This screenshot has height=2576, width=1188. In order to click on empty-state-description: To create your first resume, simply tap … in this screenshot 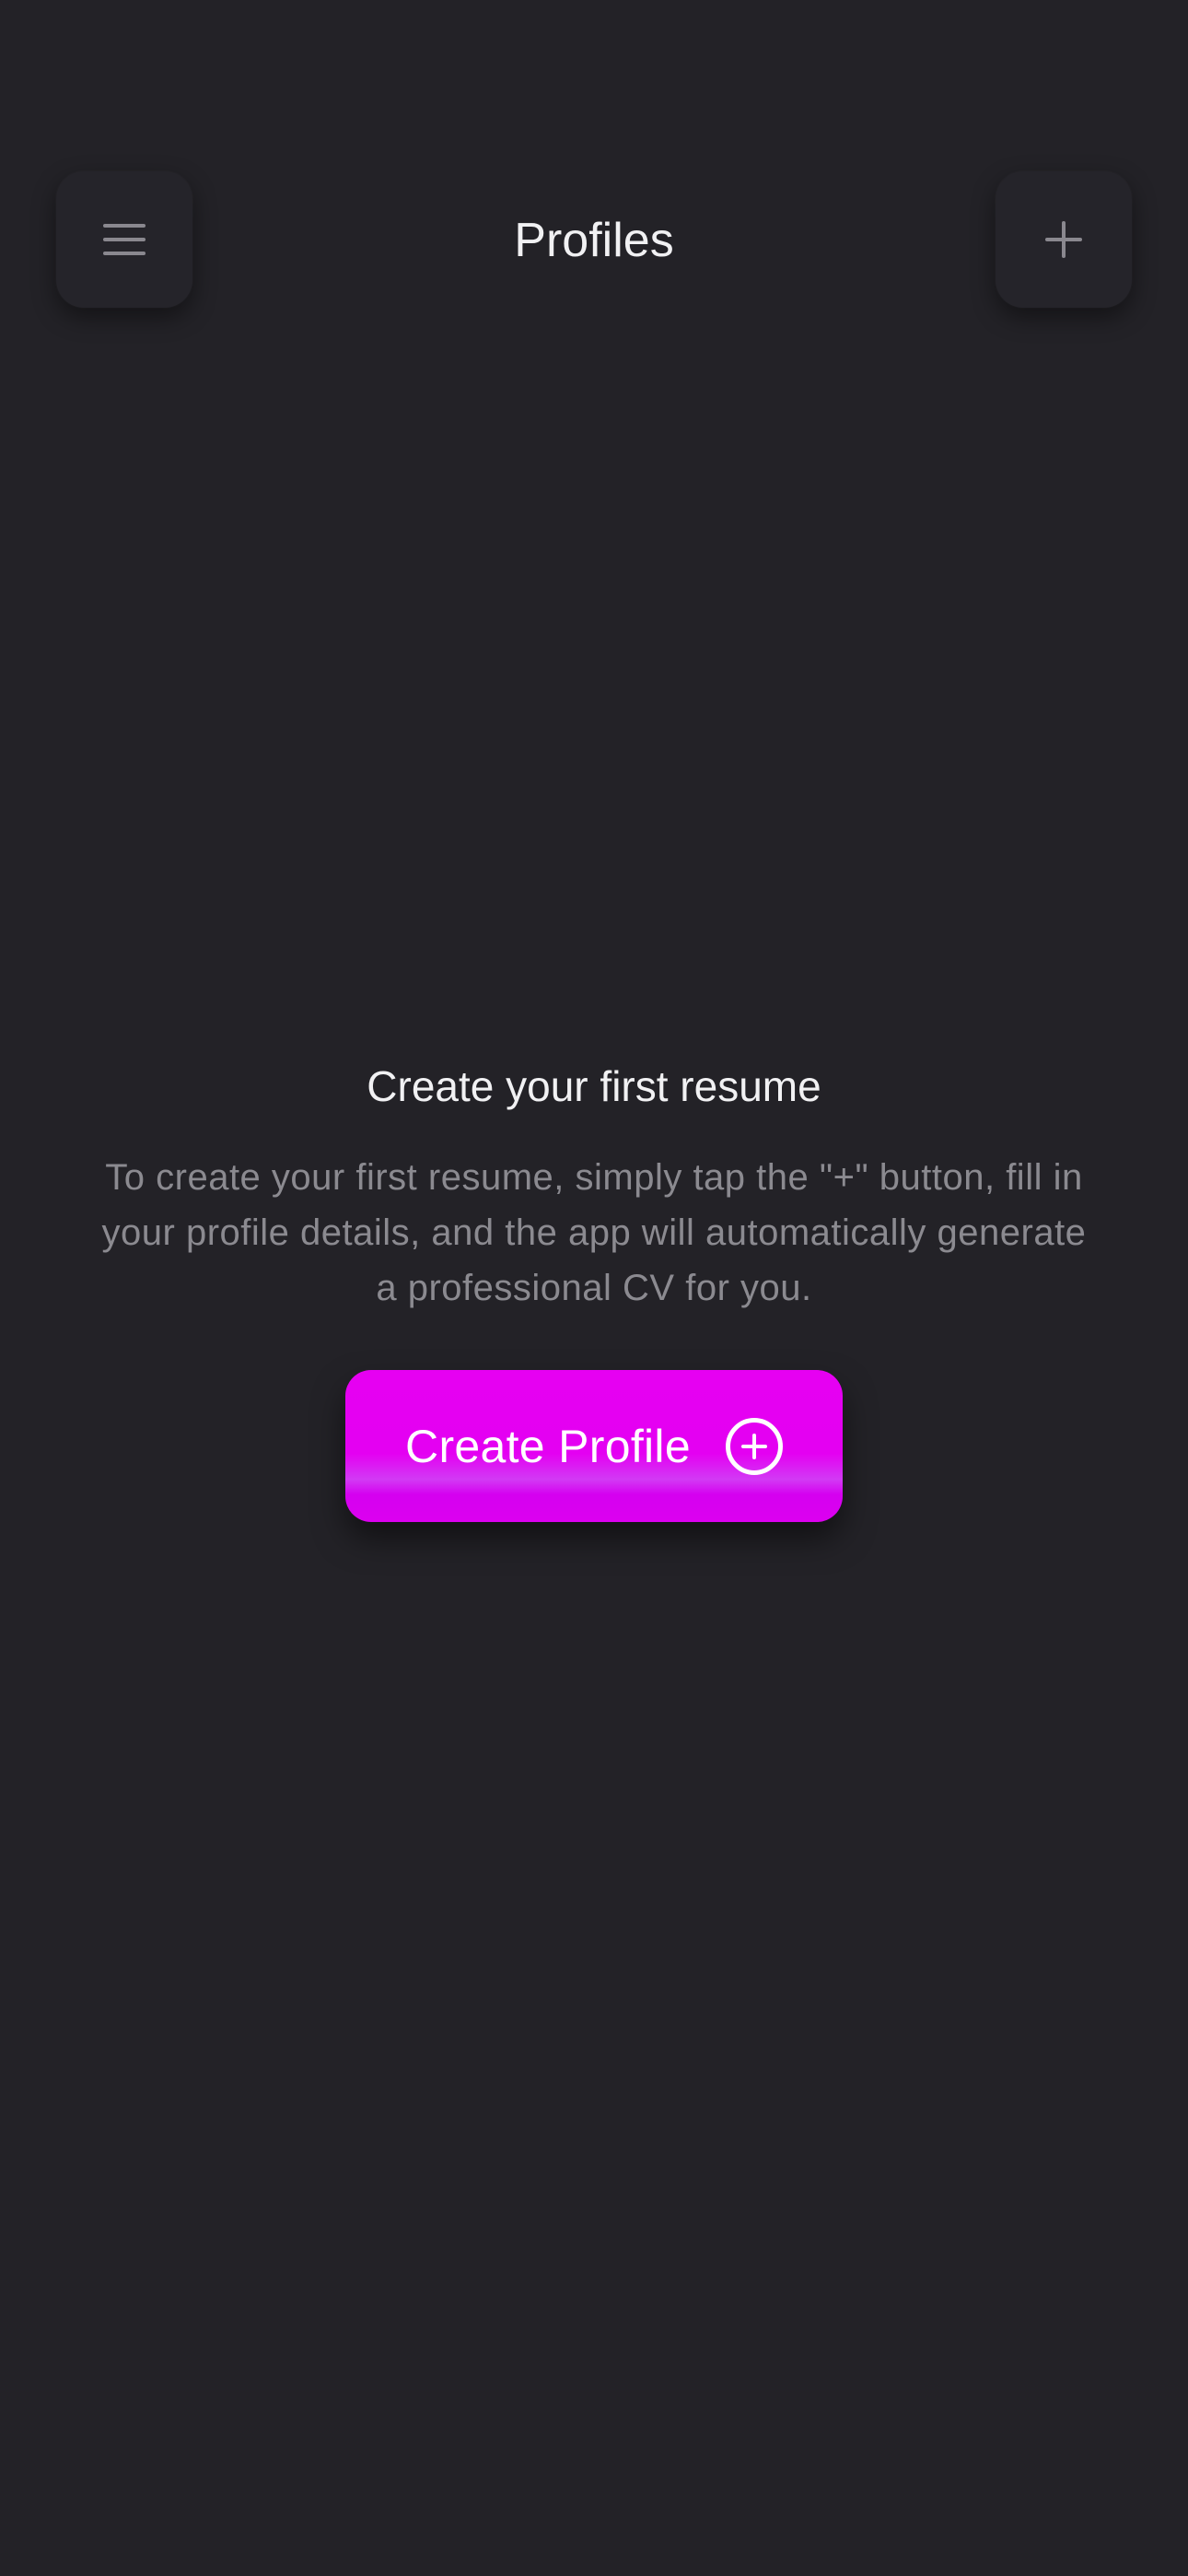, I will do `click(594, 1232)`.